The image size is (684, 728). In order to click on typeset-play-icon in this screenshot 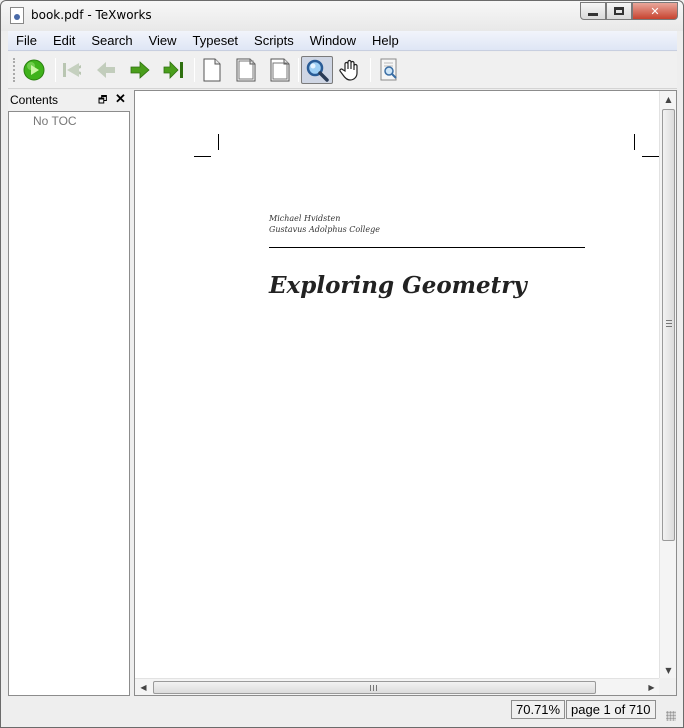, I will do `click(34, 70)`.